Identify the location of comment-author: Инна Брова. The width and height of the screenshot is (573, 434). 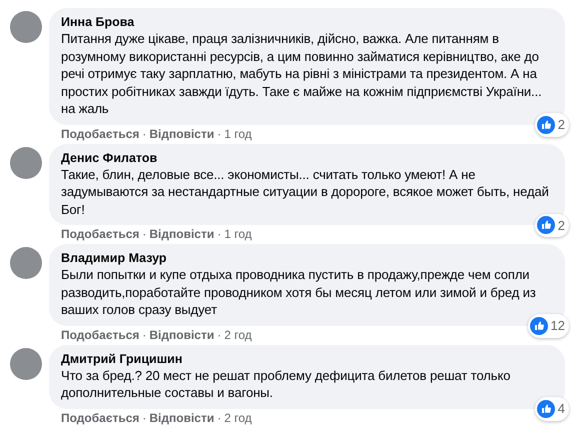
(307, 22).